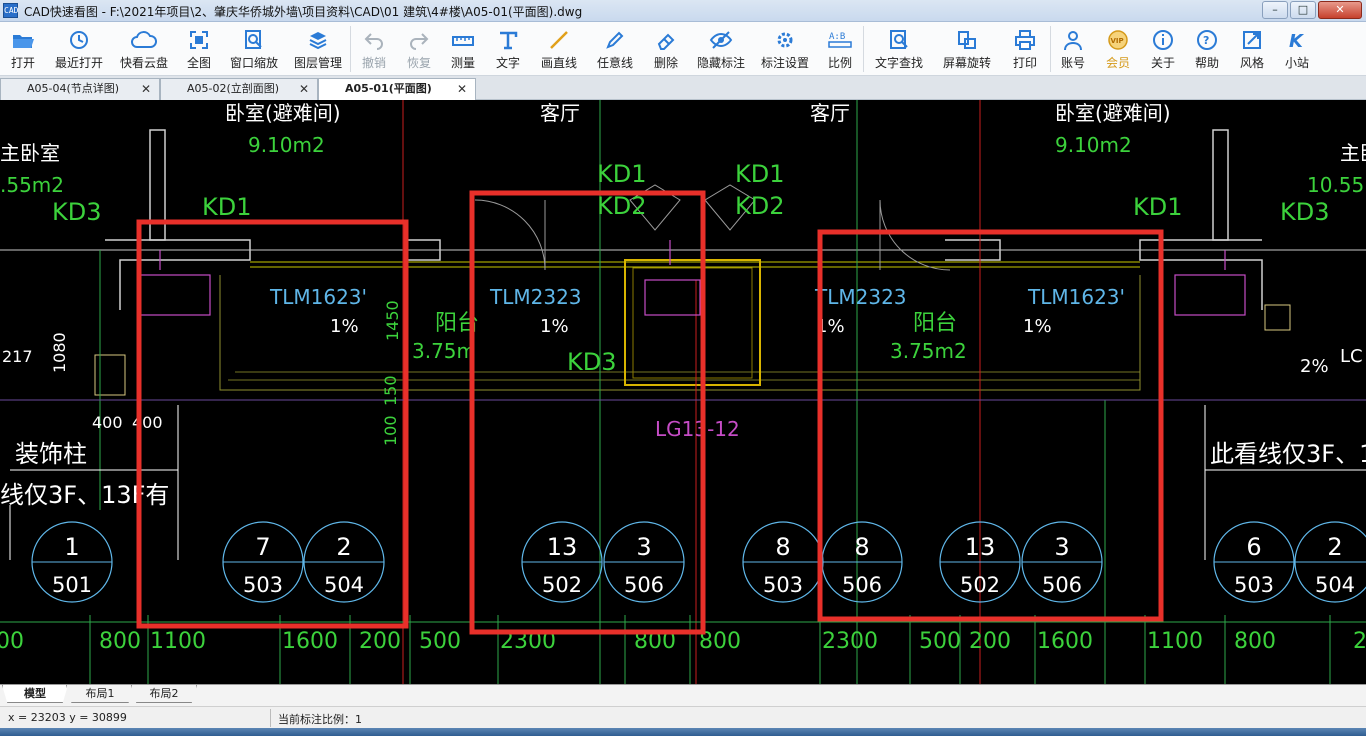  I want to click on bubble-number: 6, so click(1253, 547).